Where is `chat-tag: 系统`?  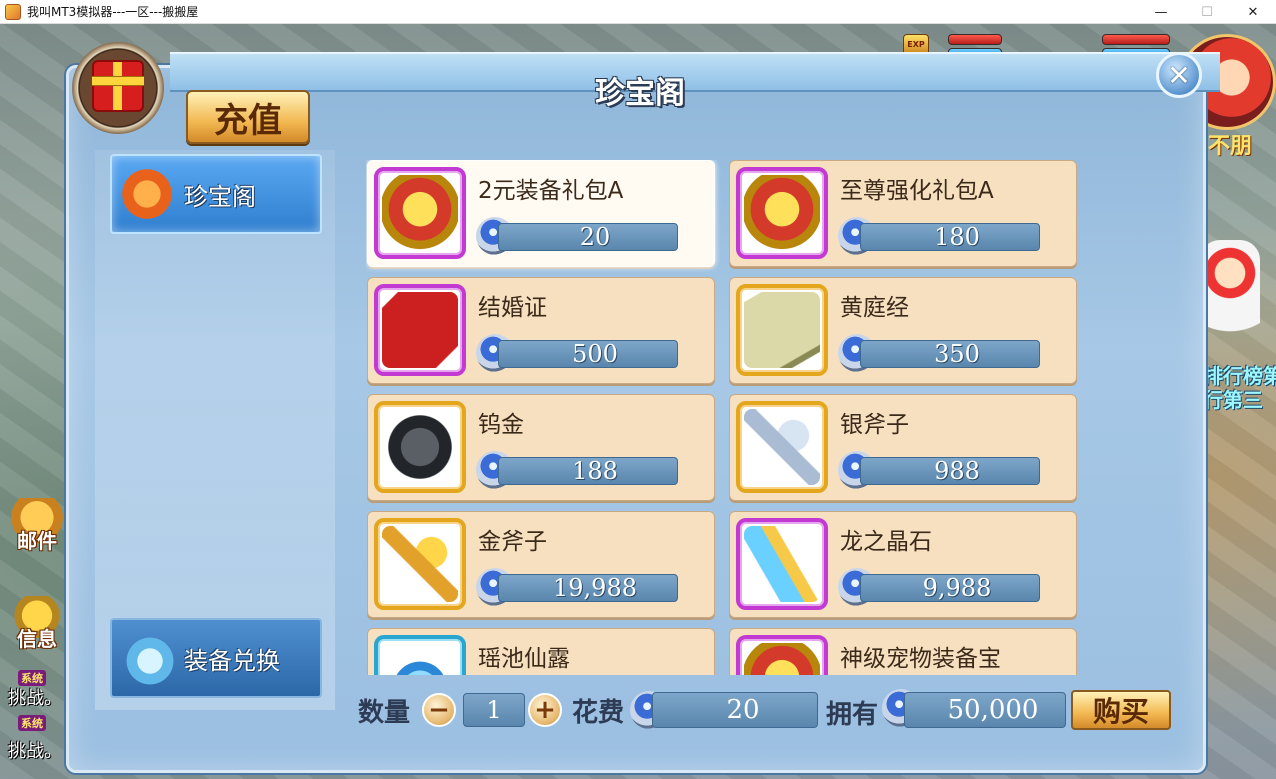
chat-tag: 系统 is located at coordinates (32, 723).